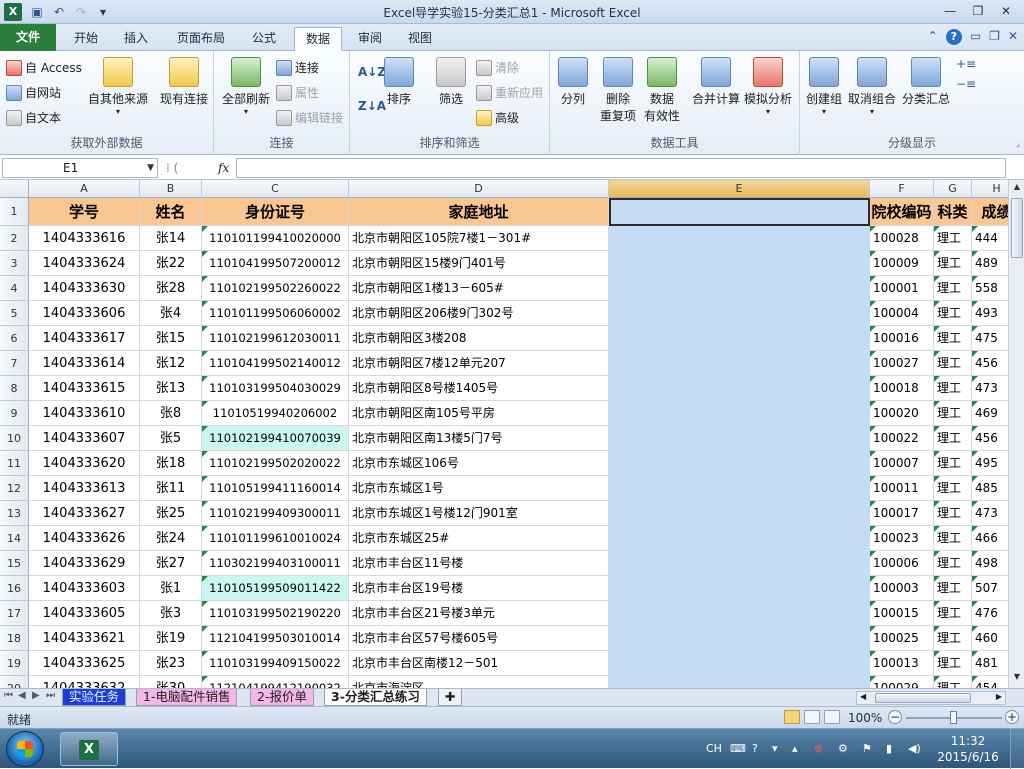 The height and width of the screenshot is (769, 1024). Describe the element at coordinates (84, 463) in the screenshot. I see `table-cell: 1404333620` at that location.